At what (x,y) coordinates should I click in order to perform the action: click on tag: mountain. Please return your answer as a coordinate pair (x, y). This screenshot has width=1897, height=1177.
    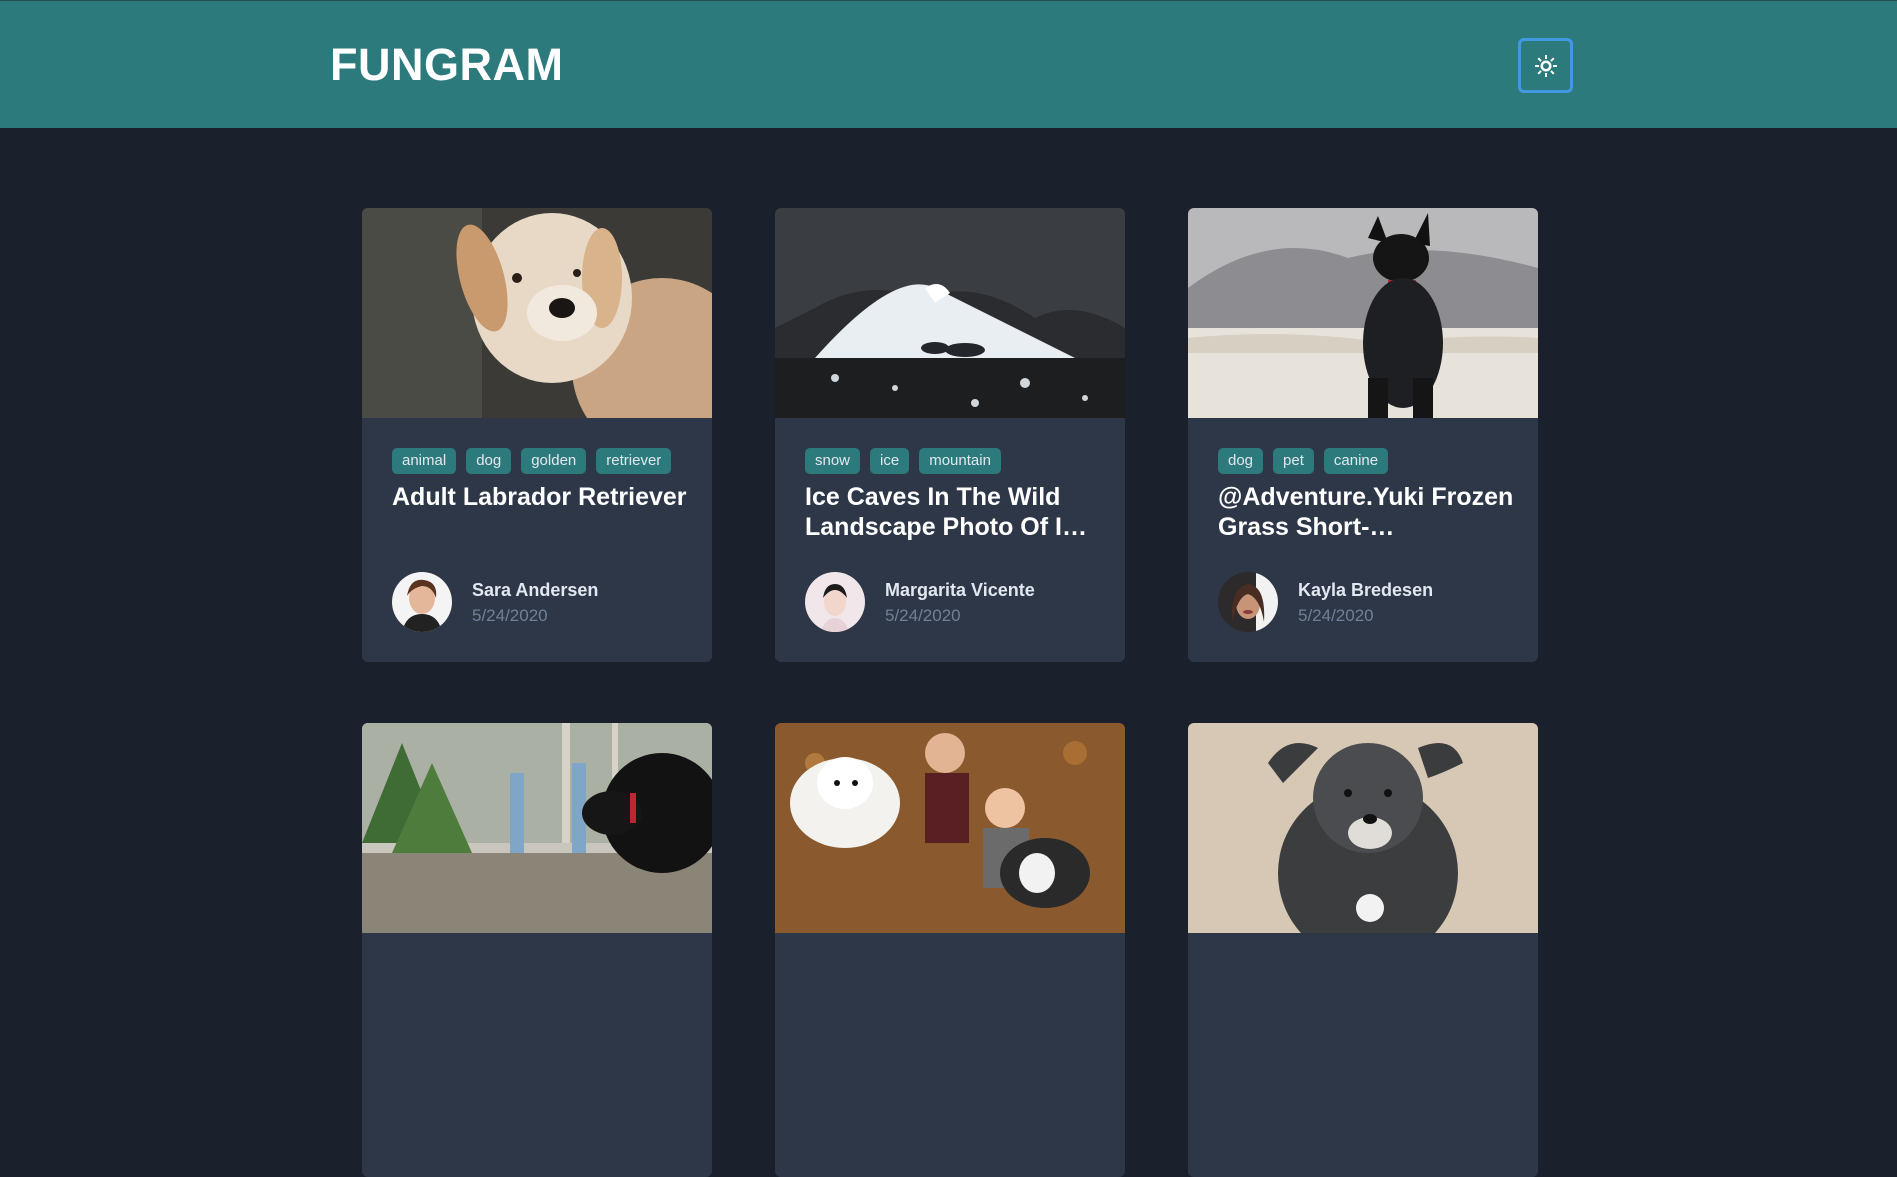
    Looking at the image, I should click on (960, 461).